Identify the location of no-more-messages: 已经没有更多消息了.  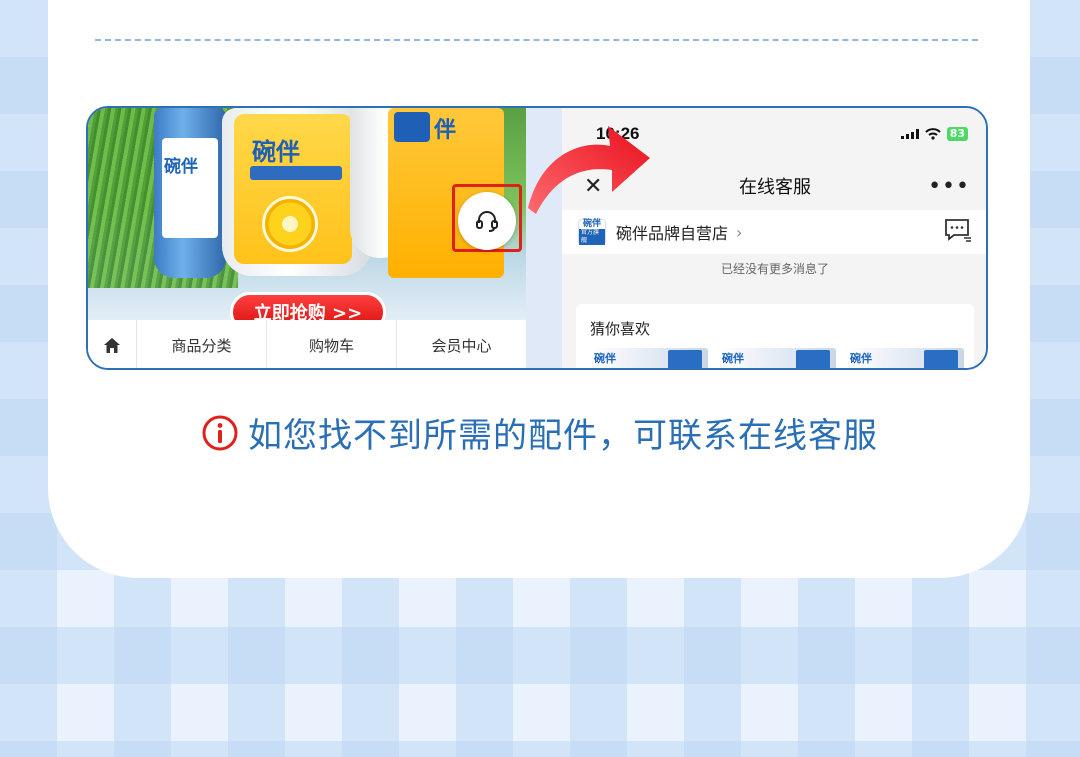
(774, 269).